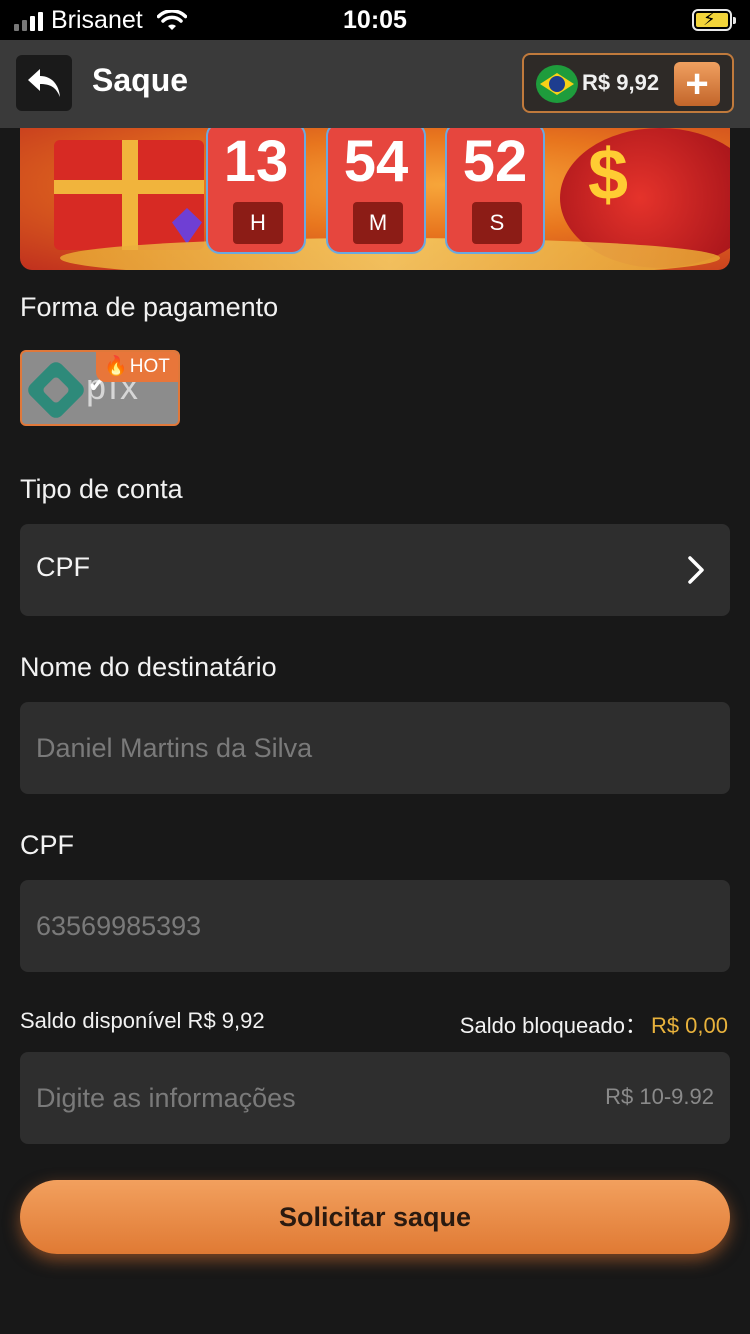  What do you see at coordinates (63, 567) in the screenshot?
I see `account-type-value: CPF` at bounding box center [63, 567].